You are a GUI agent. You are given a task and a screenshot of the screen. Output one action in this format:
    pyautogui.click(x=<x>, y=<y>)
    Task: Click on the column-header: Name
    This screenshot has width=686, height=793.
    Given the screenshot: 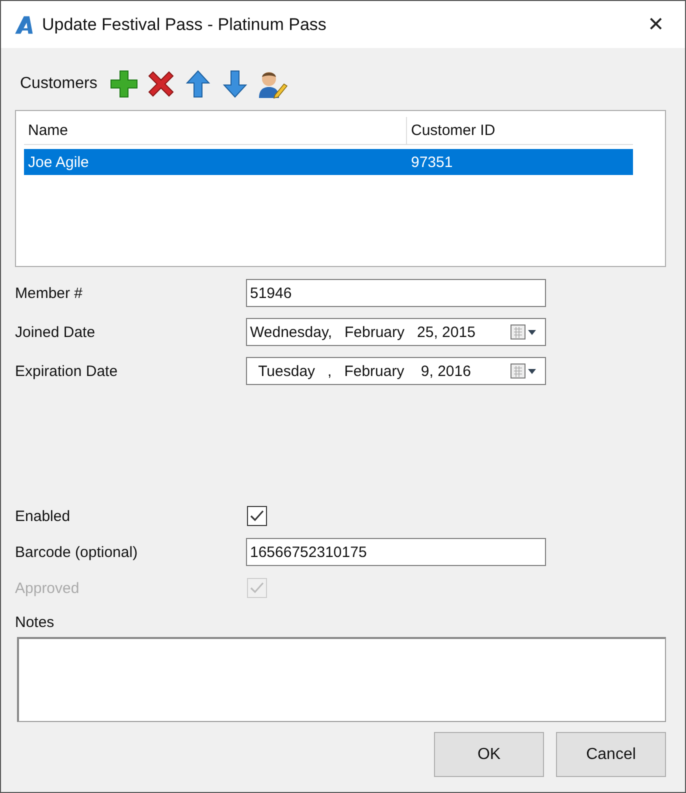 What is the action you would take?
    pyautogui.click(x=215, y=130)
    